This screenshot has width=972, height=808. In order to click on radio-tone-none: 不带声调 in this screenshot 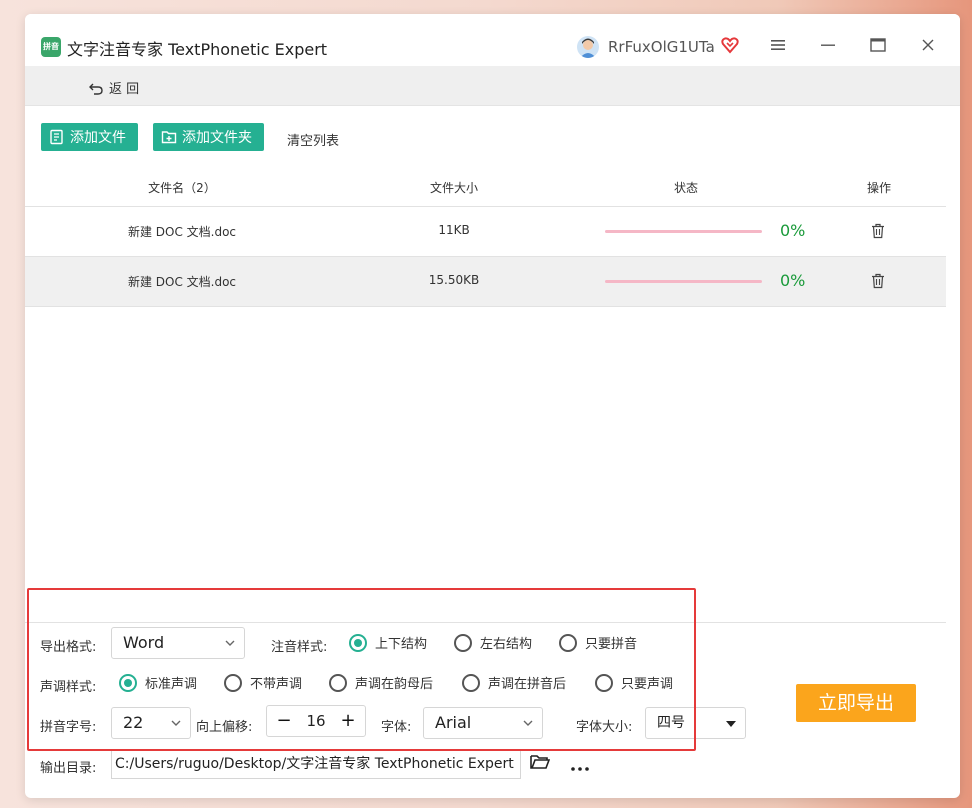, I will do `click(263, 682)`.